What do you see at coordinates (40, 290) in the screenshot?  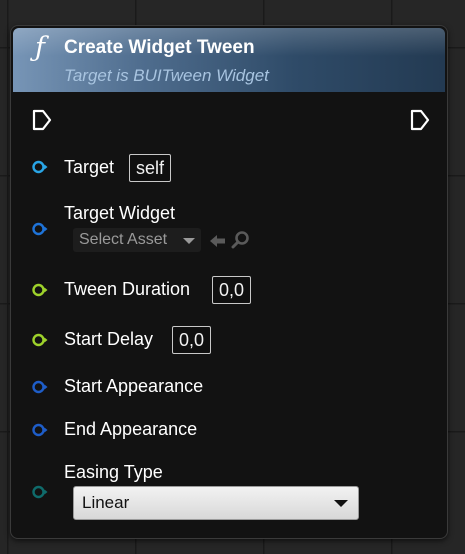 I see `tween-duration-pin-icon` at bounding box center [40, 290].